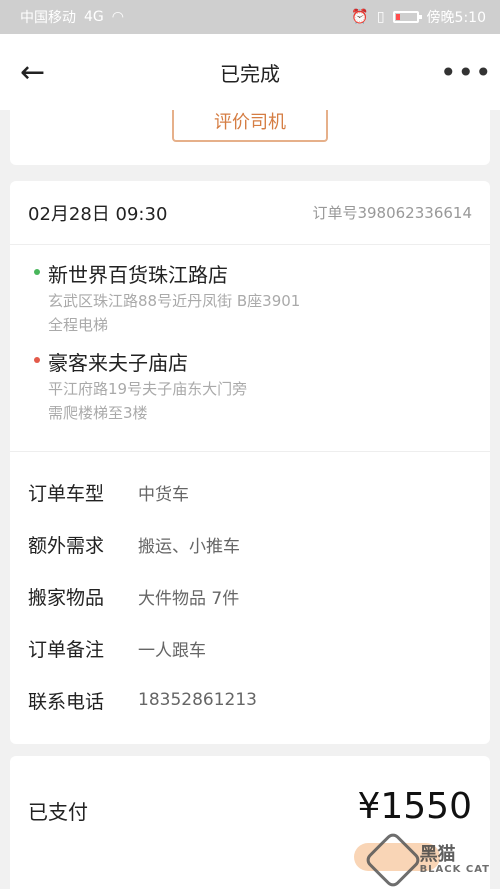 The height and width of the screenshot is (889, 500). I want to click on rate-driver-button: 评价司机, so click(250, 126).